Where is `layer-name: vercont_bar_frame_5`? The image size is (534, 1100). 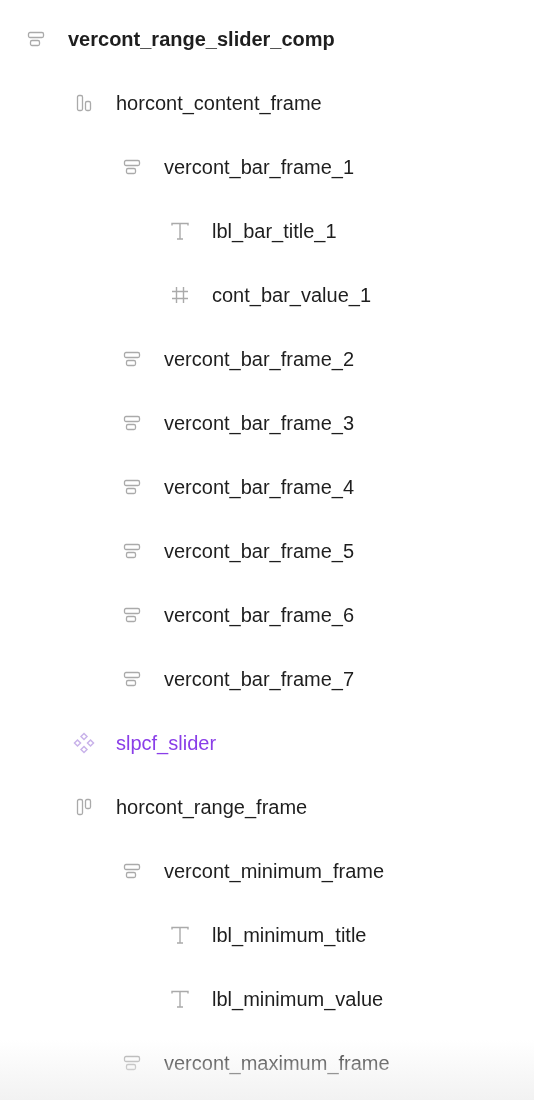 layer-name: vercont_bar_frame_5 is located at coordinates (259, 551).